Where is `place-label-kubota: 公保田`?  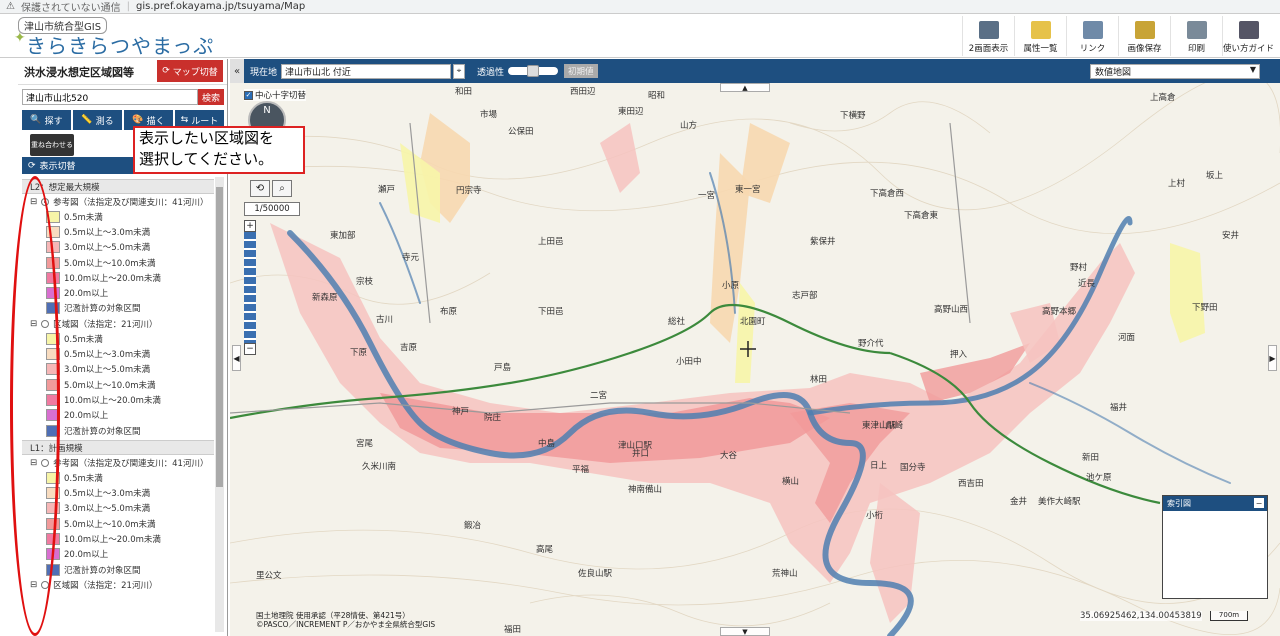
place-label-kubota: 公保田 is located at coordinates (521, 132).